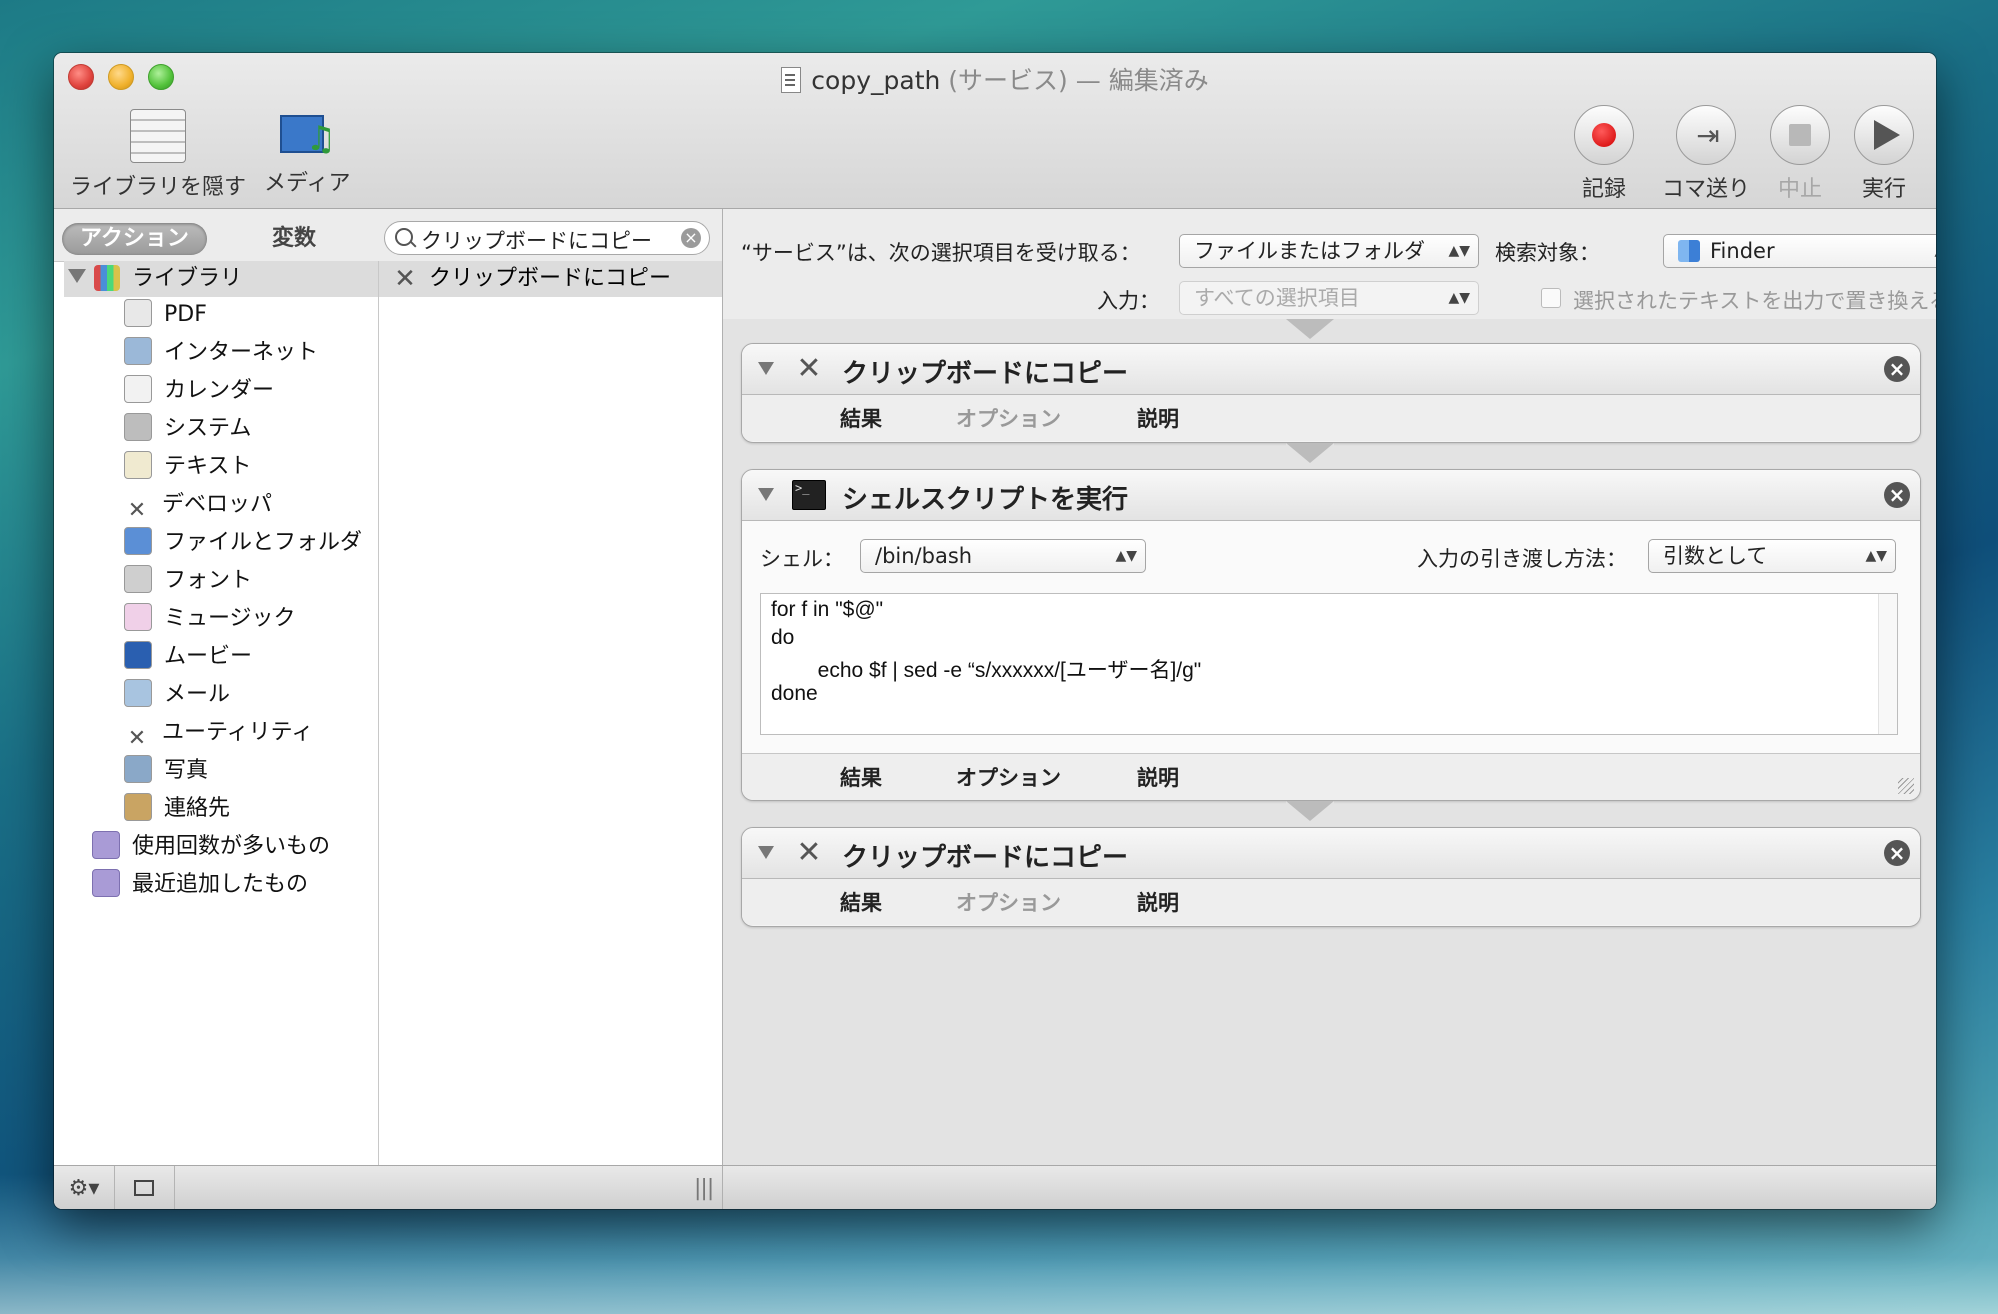  I want to click on description-panel-icon, so click(144, 1188).